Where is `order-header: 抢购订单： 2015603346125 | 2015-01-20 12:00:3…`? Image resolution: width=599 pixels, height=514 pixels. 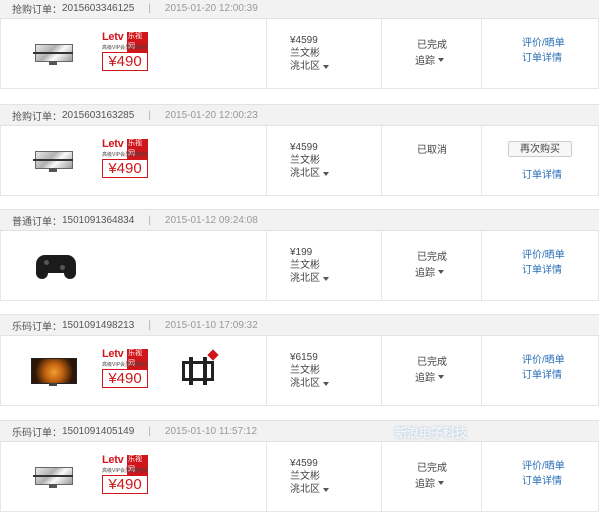 order-header: 抢购订单： 2015603346125 | 2015-01-20 12:00:3… is located at coordinates (299, 9).